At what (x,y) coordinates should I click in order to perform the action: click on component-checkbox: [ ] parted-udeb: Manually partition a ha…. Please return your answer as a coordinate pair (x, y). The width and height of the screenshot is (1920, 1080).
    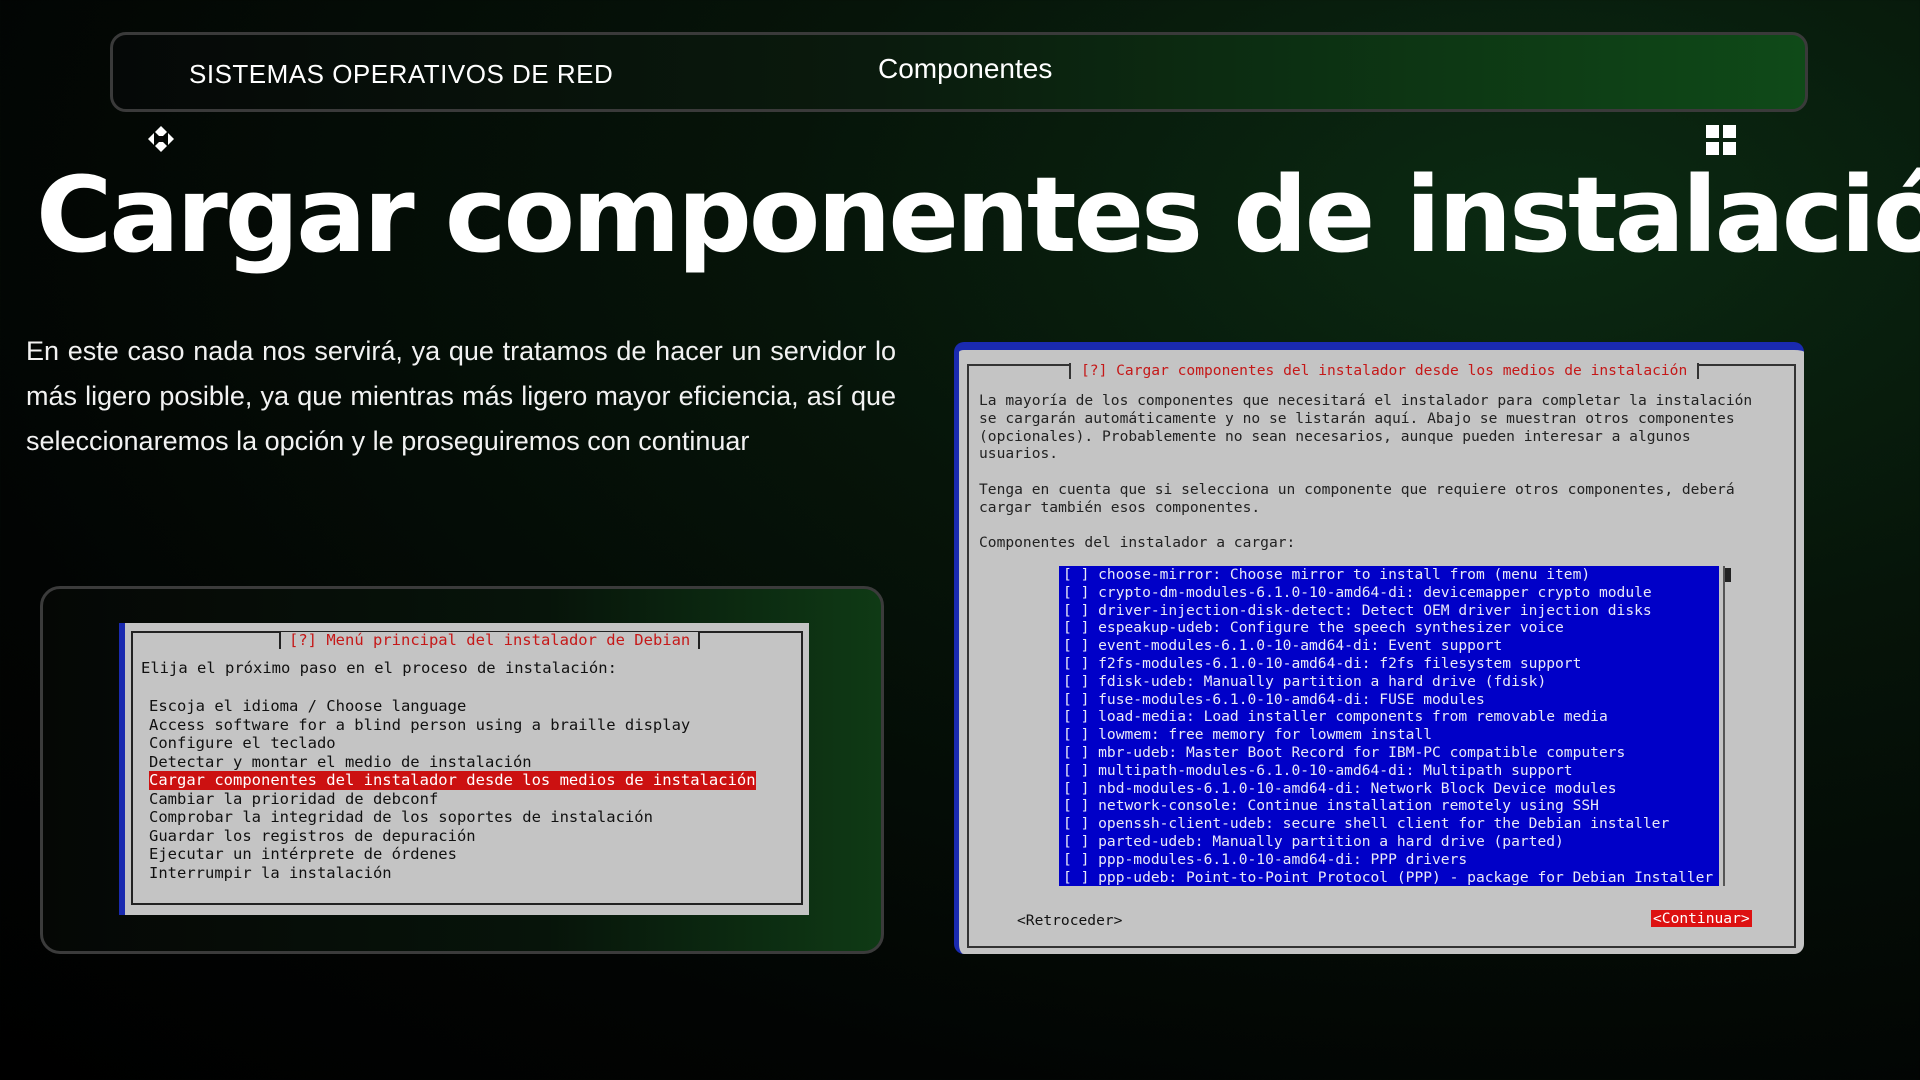
    Looking at the image, I should click on (1391, 842).